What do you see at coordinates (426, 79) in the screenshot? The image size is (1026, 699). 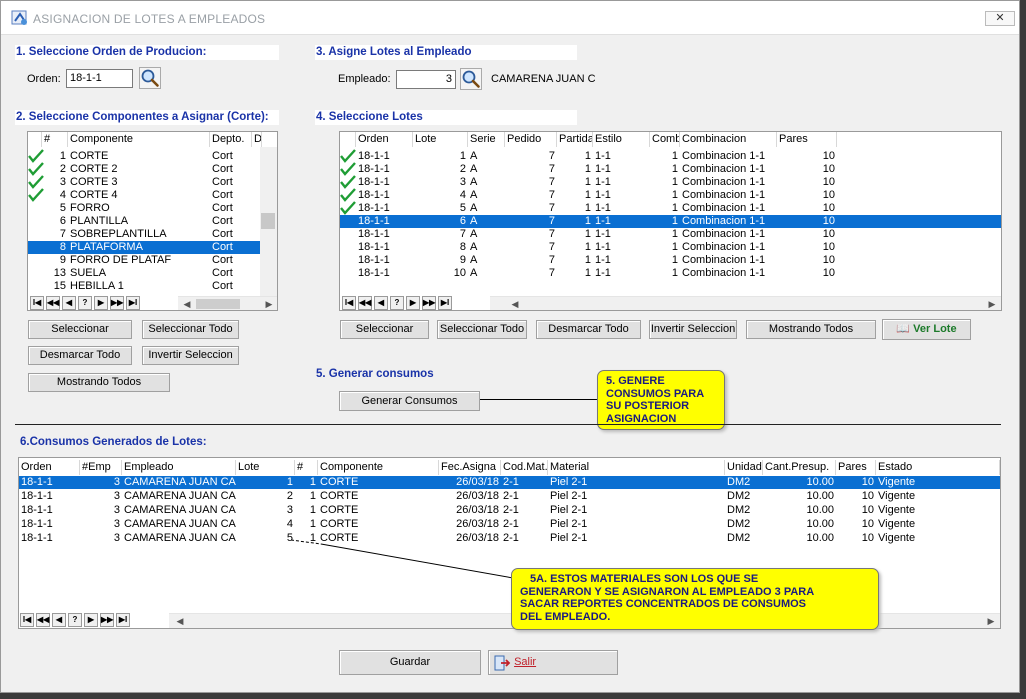 I see `empleado-input: 3` at bounding box center [426, 79].